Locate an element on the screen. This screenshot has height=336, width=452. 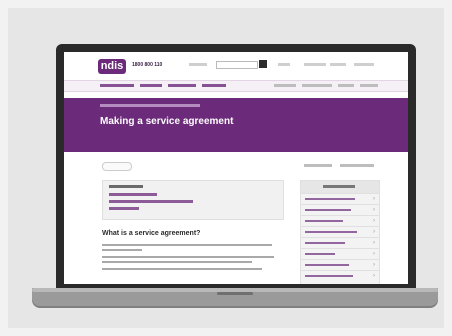
hero-banner: Making a service agreement is located at coordinates (236, 125).